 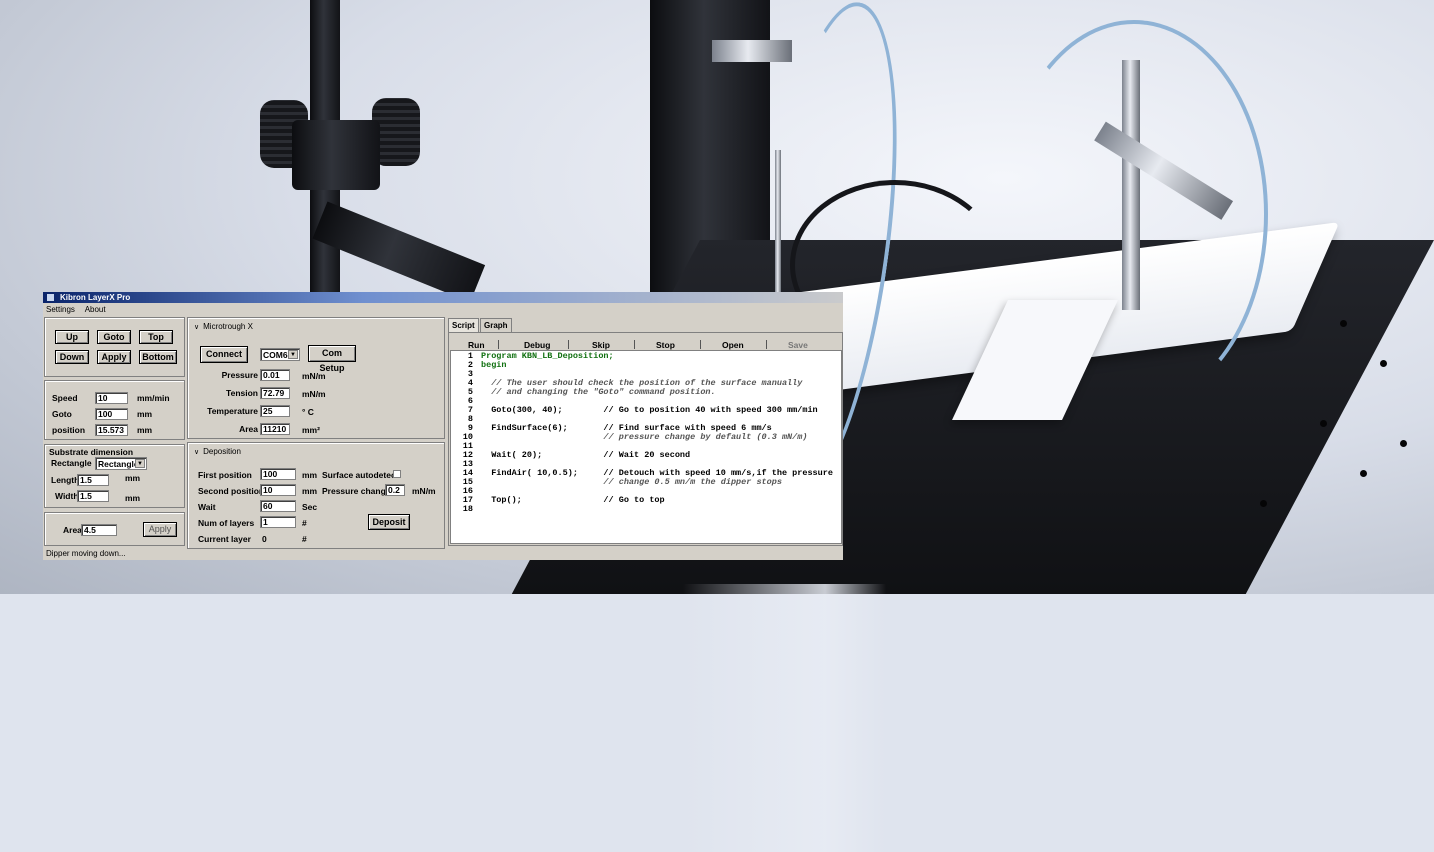 What do you see at coordinates (111, 414) in the screenshot?
I see `goto-field: 100` at bounding box center [111, 414].